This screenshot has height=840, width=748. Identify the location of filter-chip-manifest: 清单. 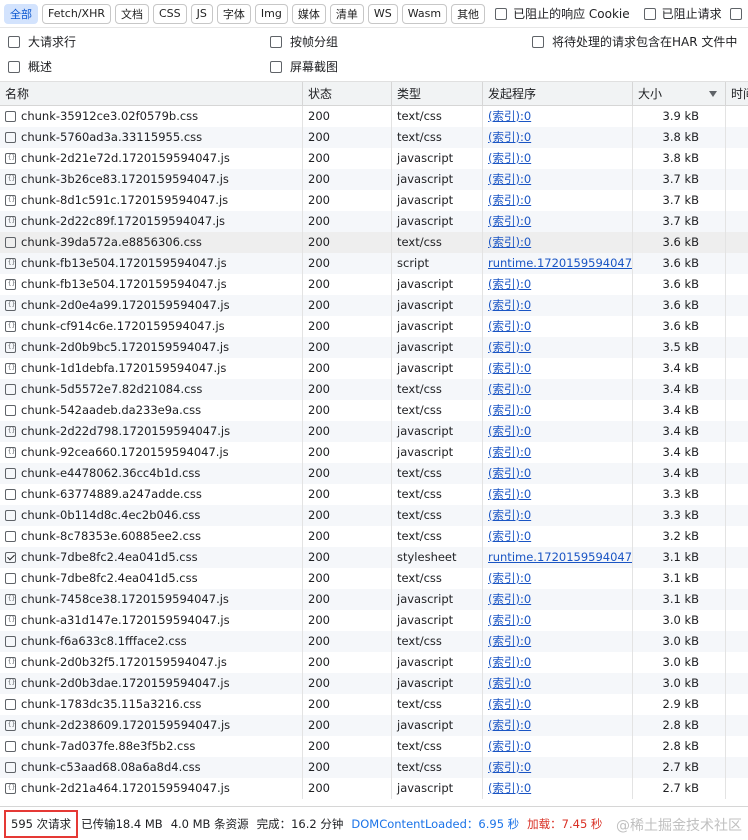
(346, 13).